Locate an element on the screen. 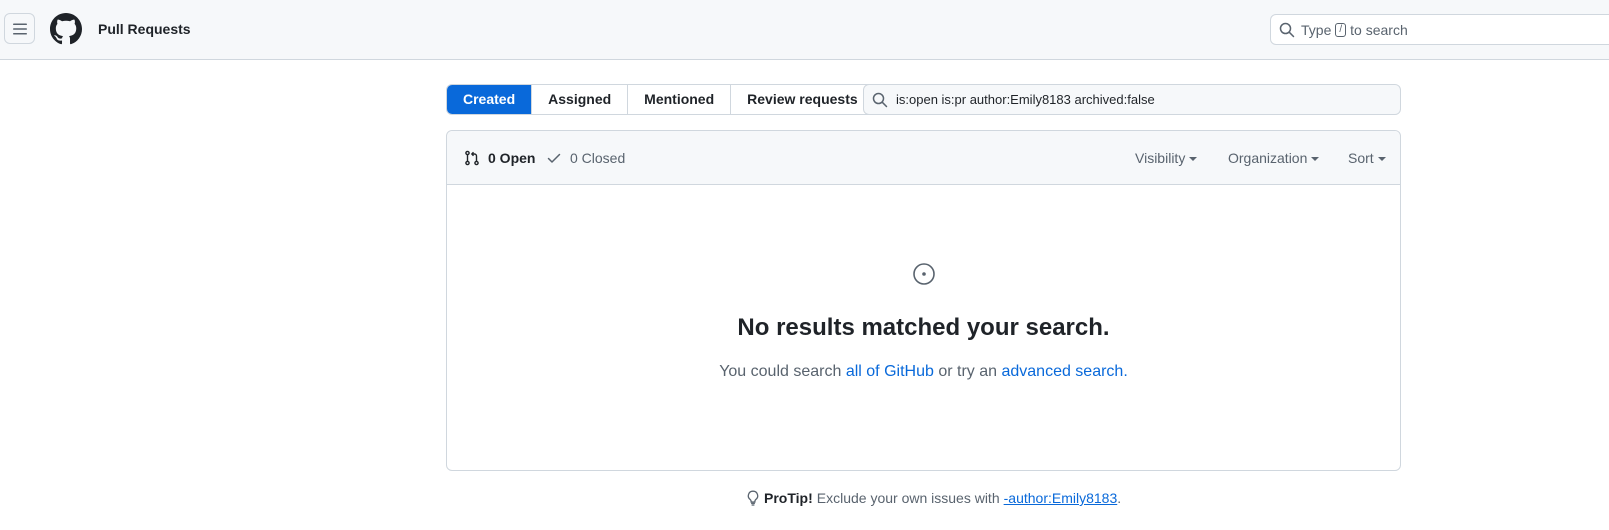 The image size is (1609, 530). github-logo-icon is located at coordinates (66, 29).